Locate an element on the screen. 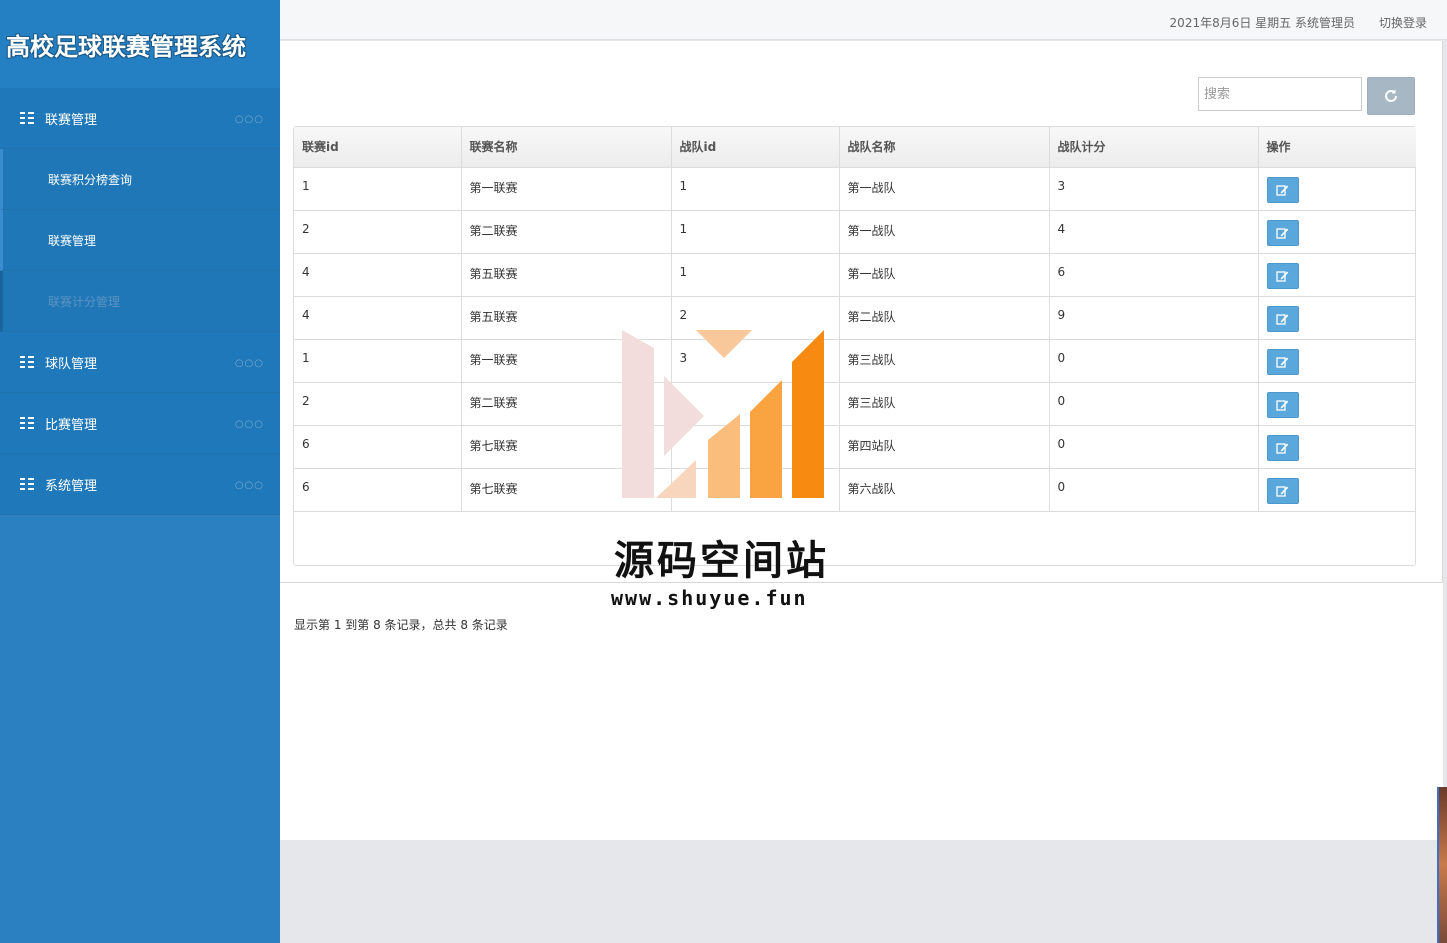 Image resolution: width=1447 pixels, height=943 pixels. column-header: 操作 is located at coordinates (1337, 147).